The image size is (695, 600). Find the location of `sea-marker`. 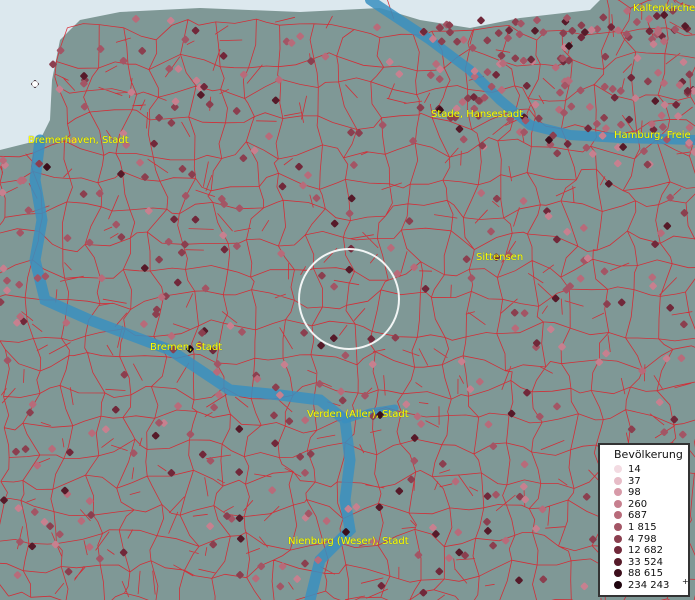

sea-marker is located at coordinates (35, 84).